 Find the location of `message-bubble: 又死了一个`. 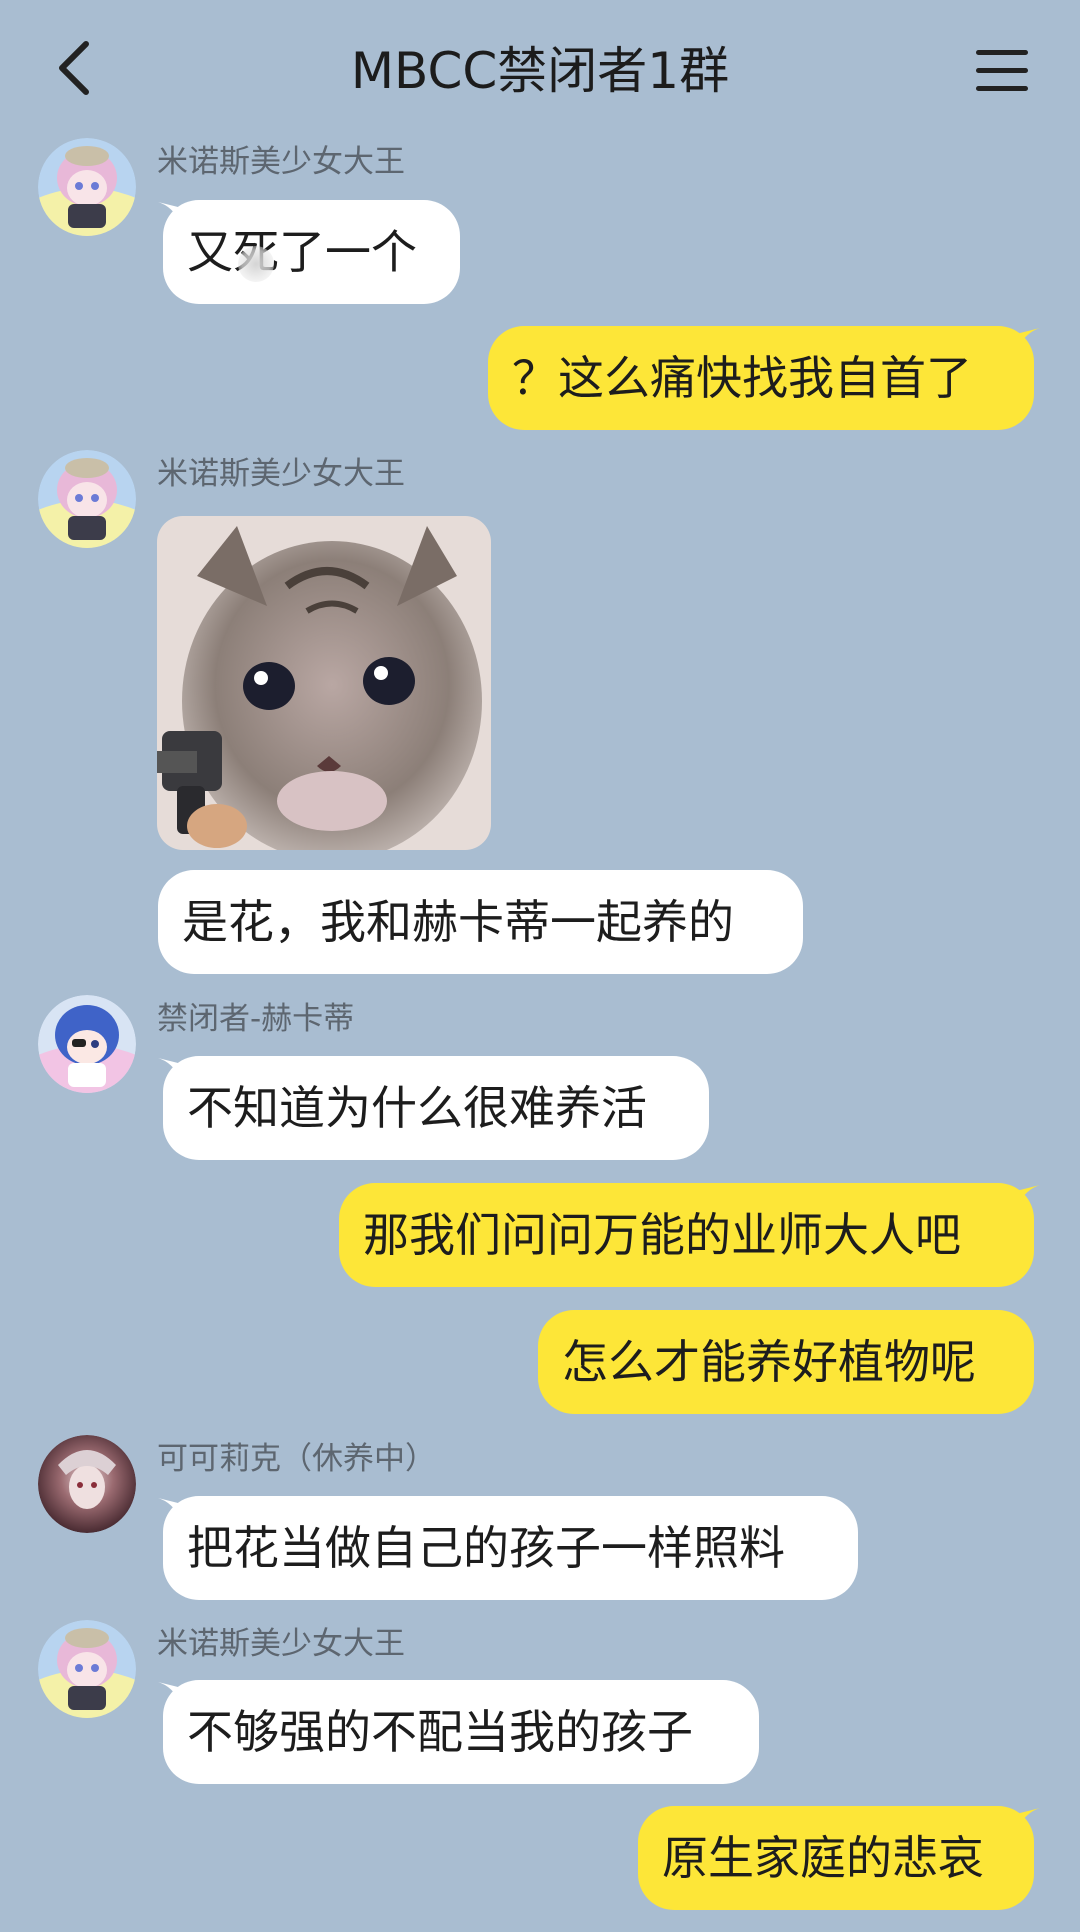

message-bubble: 又死了一个 is located at coordinates (311, 252).